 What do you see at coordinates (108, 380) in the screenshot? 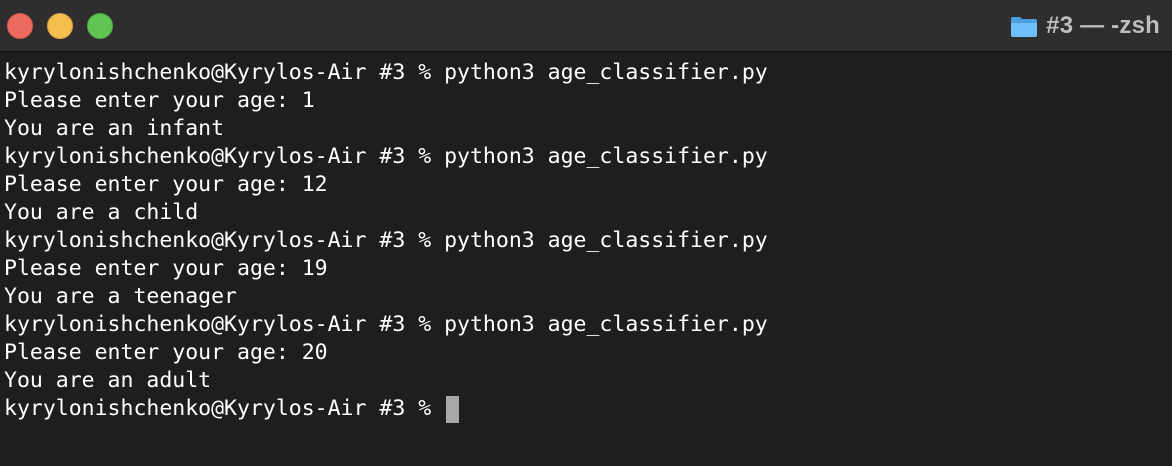
I see `terminal-line: You are an adult` at bounding box center [108, 380].